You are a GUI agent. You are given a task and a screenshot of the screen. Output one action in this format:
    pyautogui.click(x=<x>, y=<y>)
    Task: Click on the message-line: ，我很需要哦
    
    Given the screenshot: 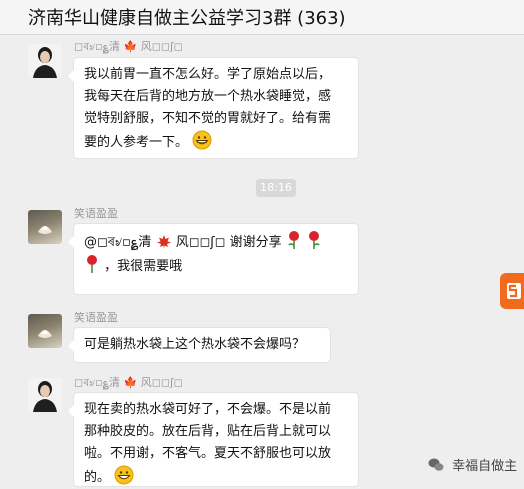 What is the action you would take?
    pyautogui.click(x=216, y=266)
    